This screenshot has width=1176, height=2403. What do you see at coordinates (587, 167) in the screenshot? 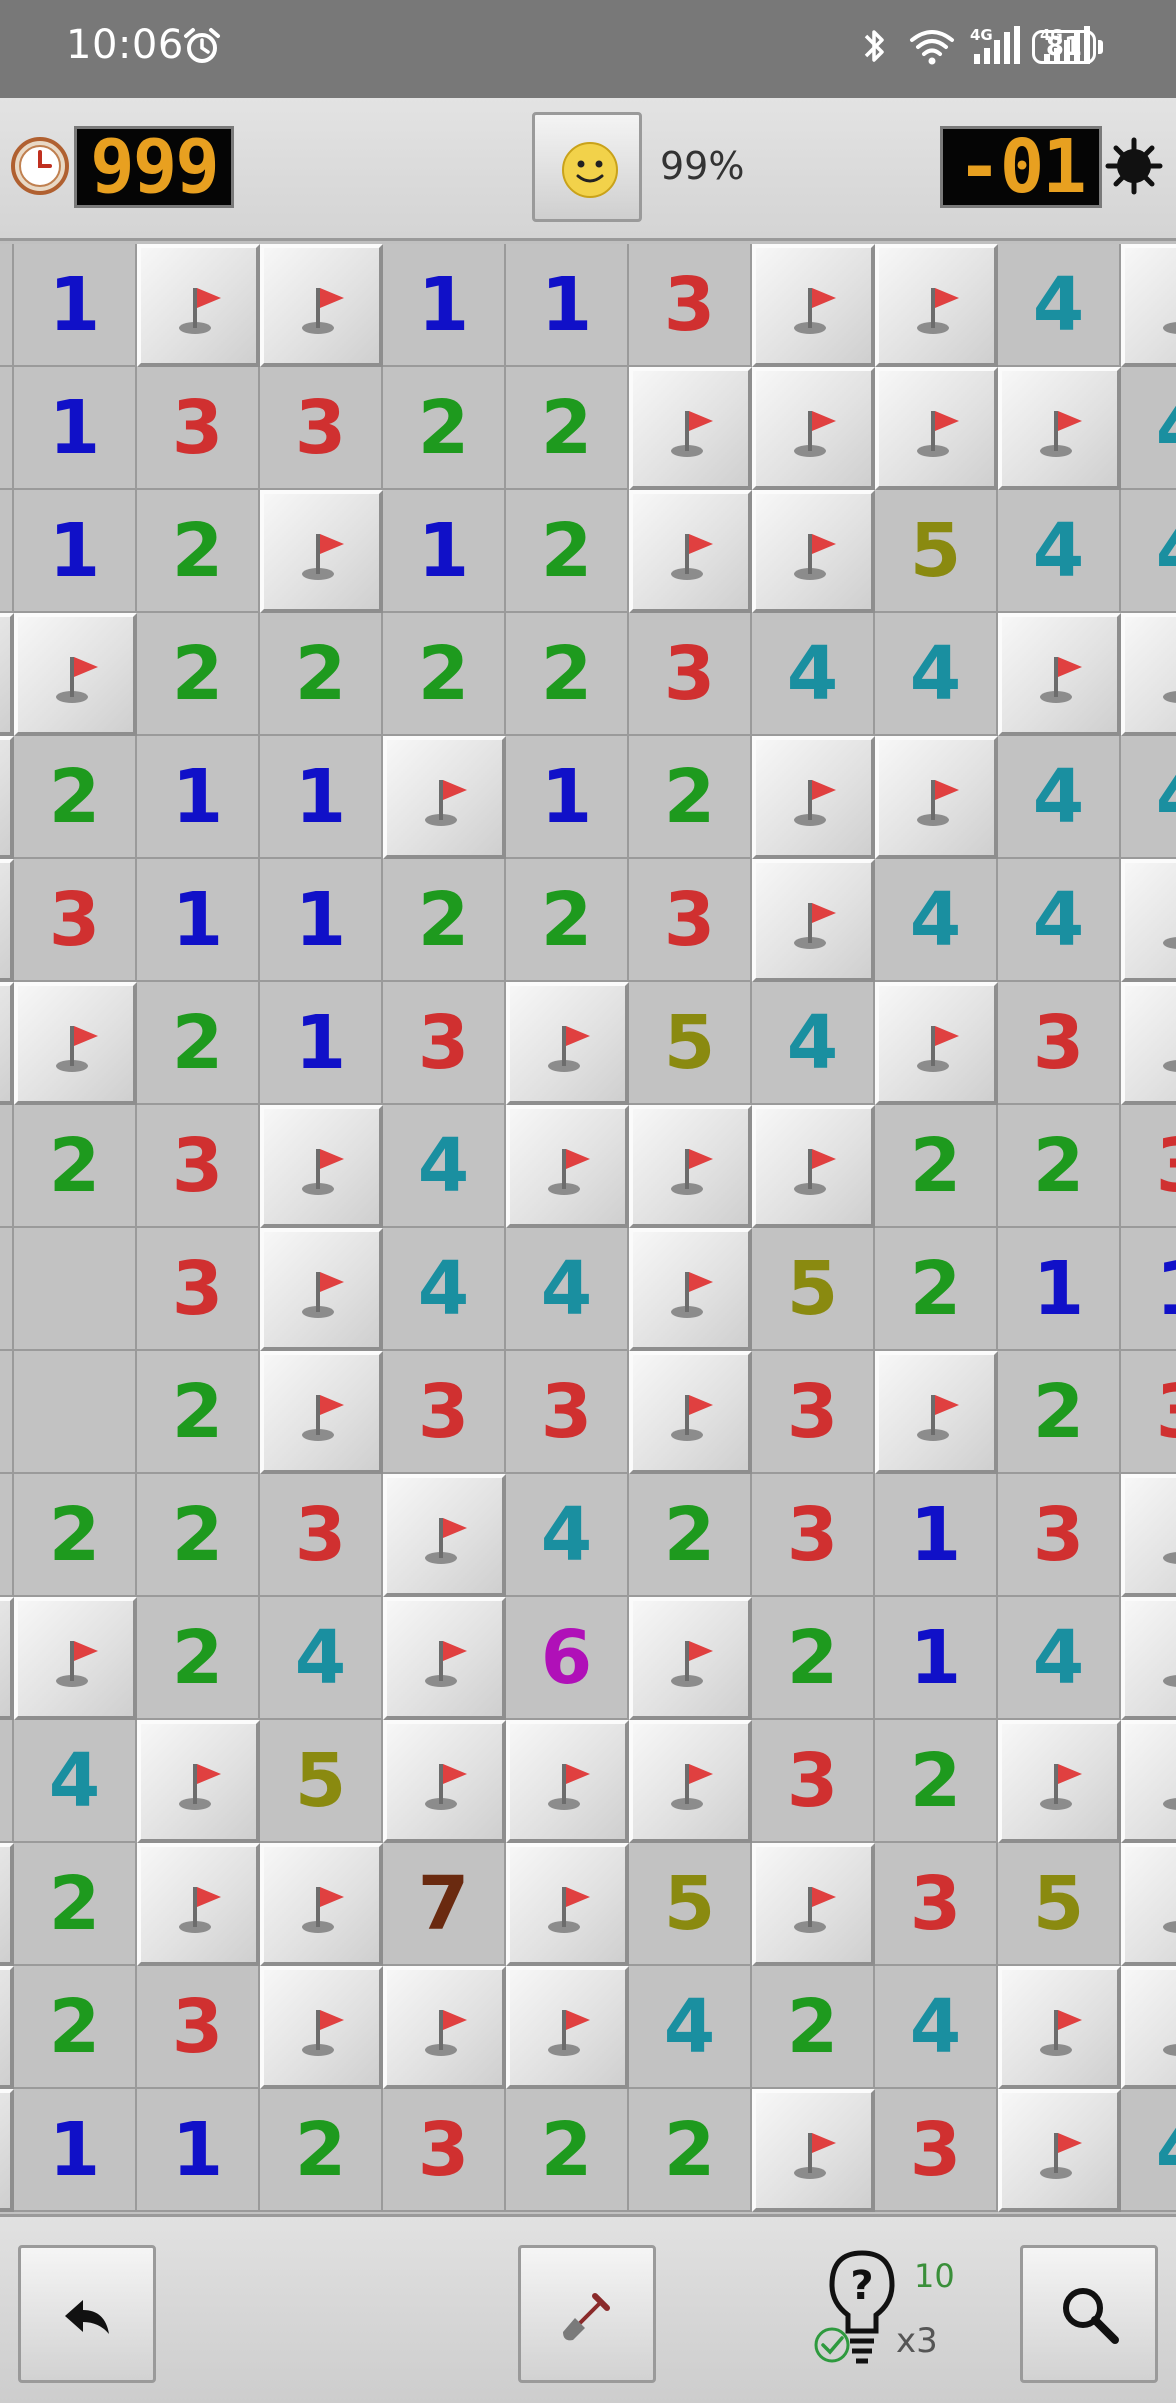
I see `smiley-button` at bounding box center [587, 167].